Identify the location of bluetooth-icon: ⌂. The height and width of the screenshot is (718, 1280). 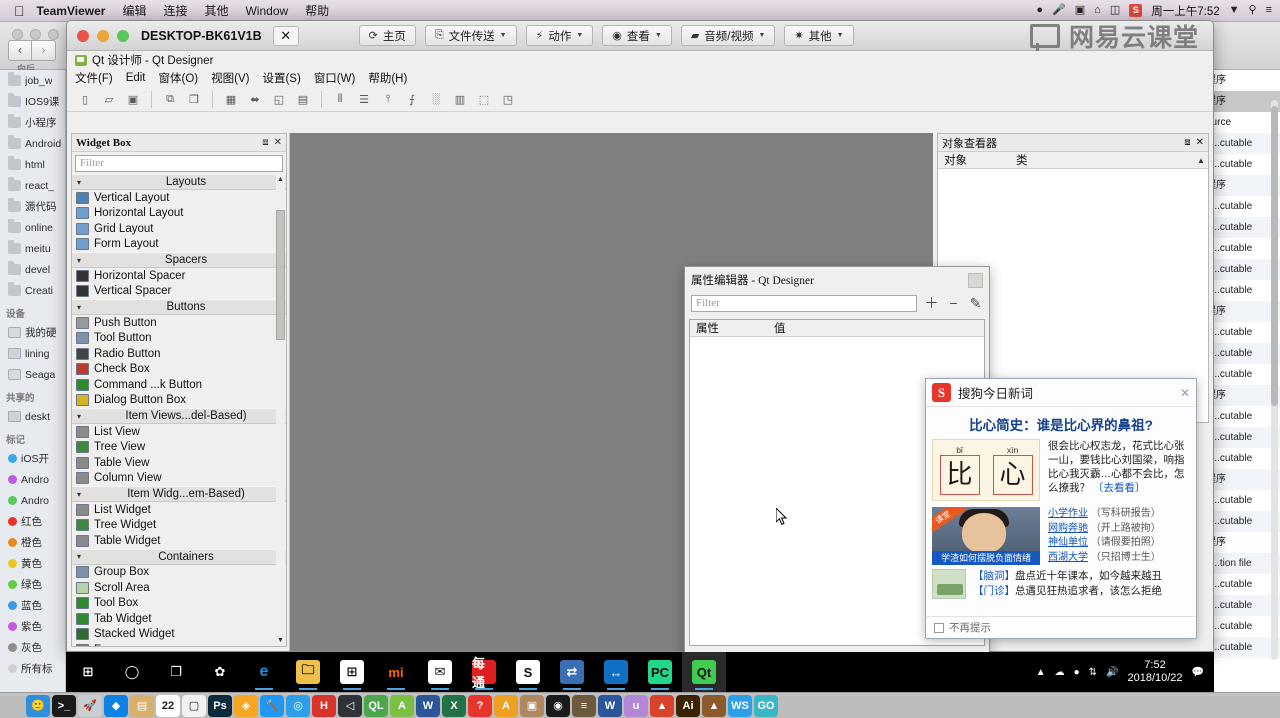
(1097, 10).